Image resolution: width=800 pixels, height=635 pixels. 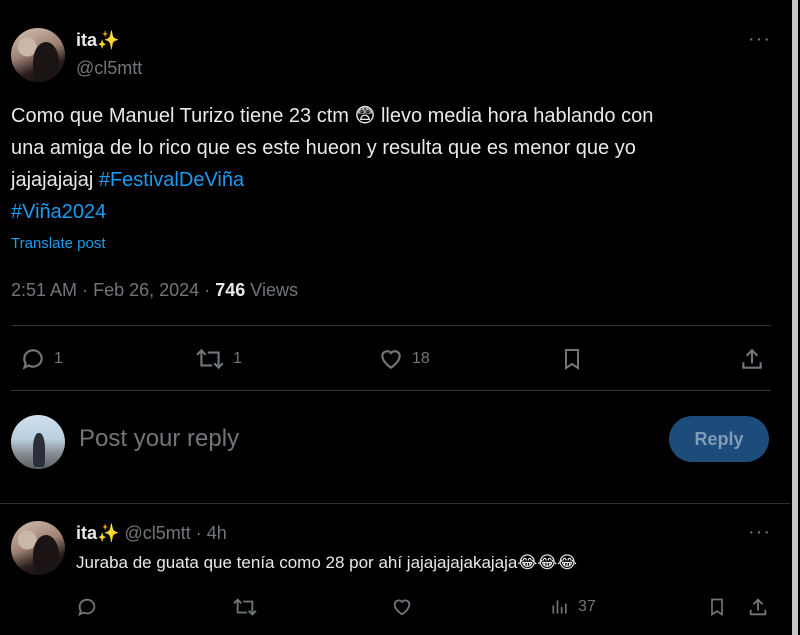 I want to click on analytics-icon, so click(x=559, y=607).